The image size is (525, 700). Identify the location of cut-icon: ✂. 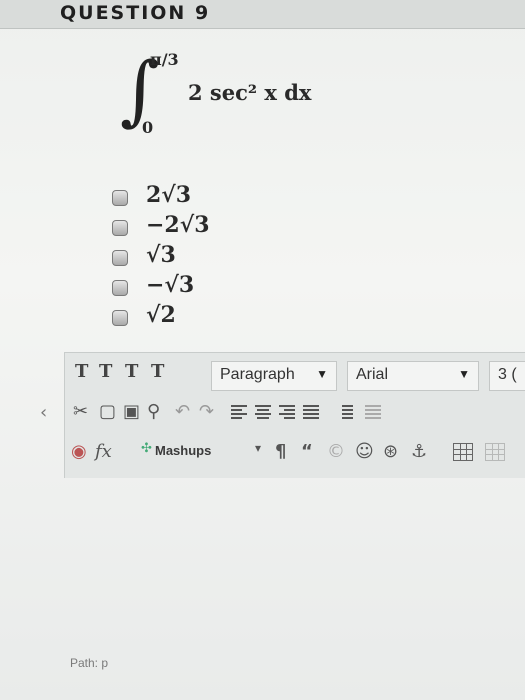
(80, 411).